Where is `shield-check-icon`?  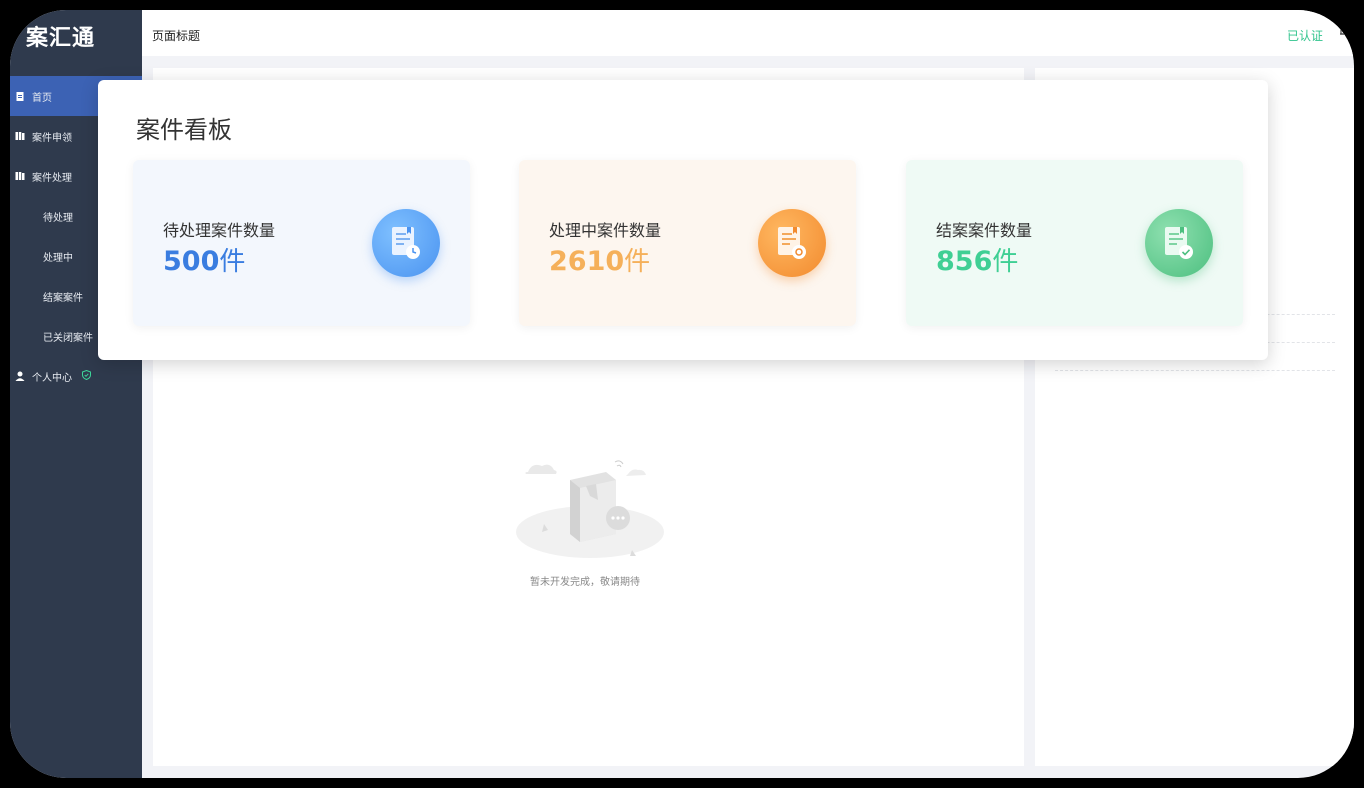
shield-check-icon is located at coordinates (86, 376).